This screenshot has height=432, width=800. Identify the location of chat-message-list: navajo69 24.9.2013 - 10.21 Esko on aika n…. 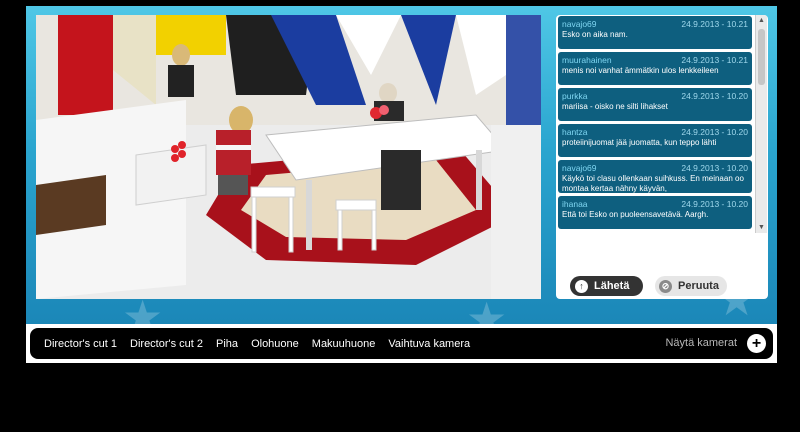
(655, 124).